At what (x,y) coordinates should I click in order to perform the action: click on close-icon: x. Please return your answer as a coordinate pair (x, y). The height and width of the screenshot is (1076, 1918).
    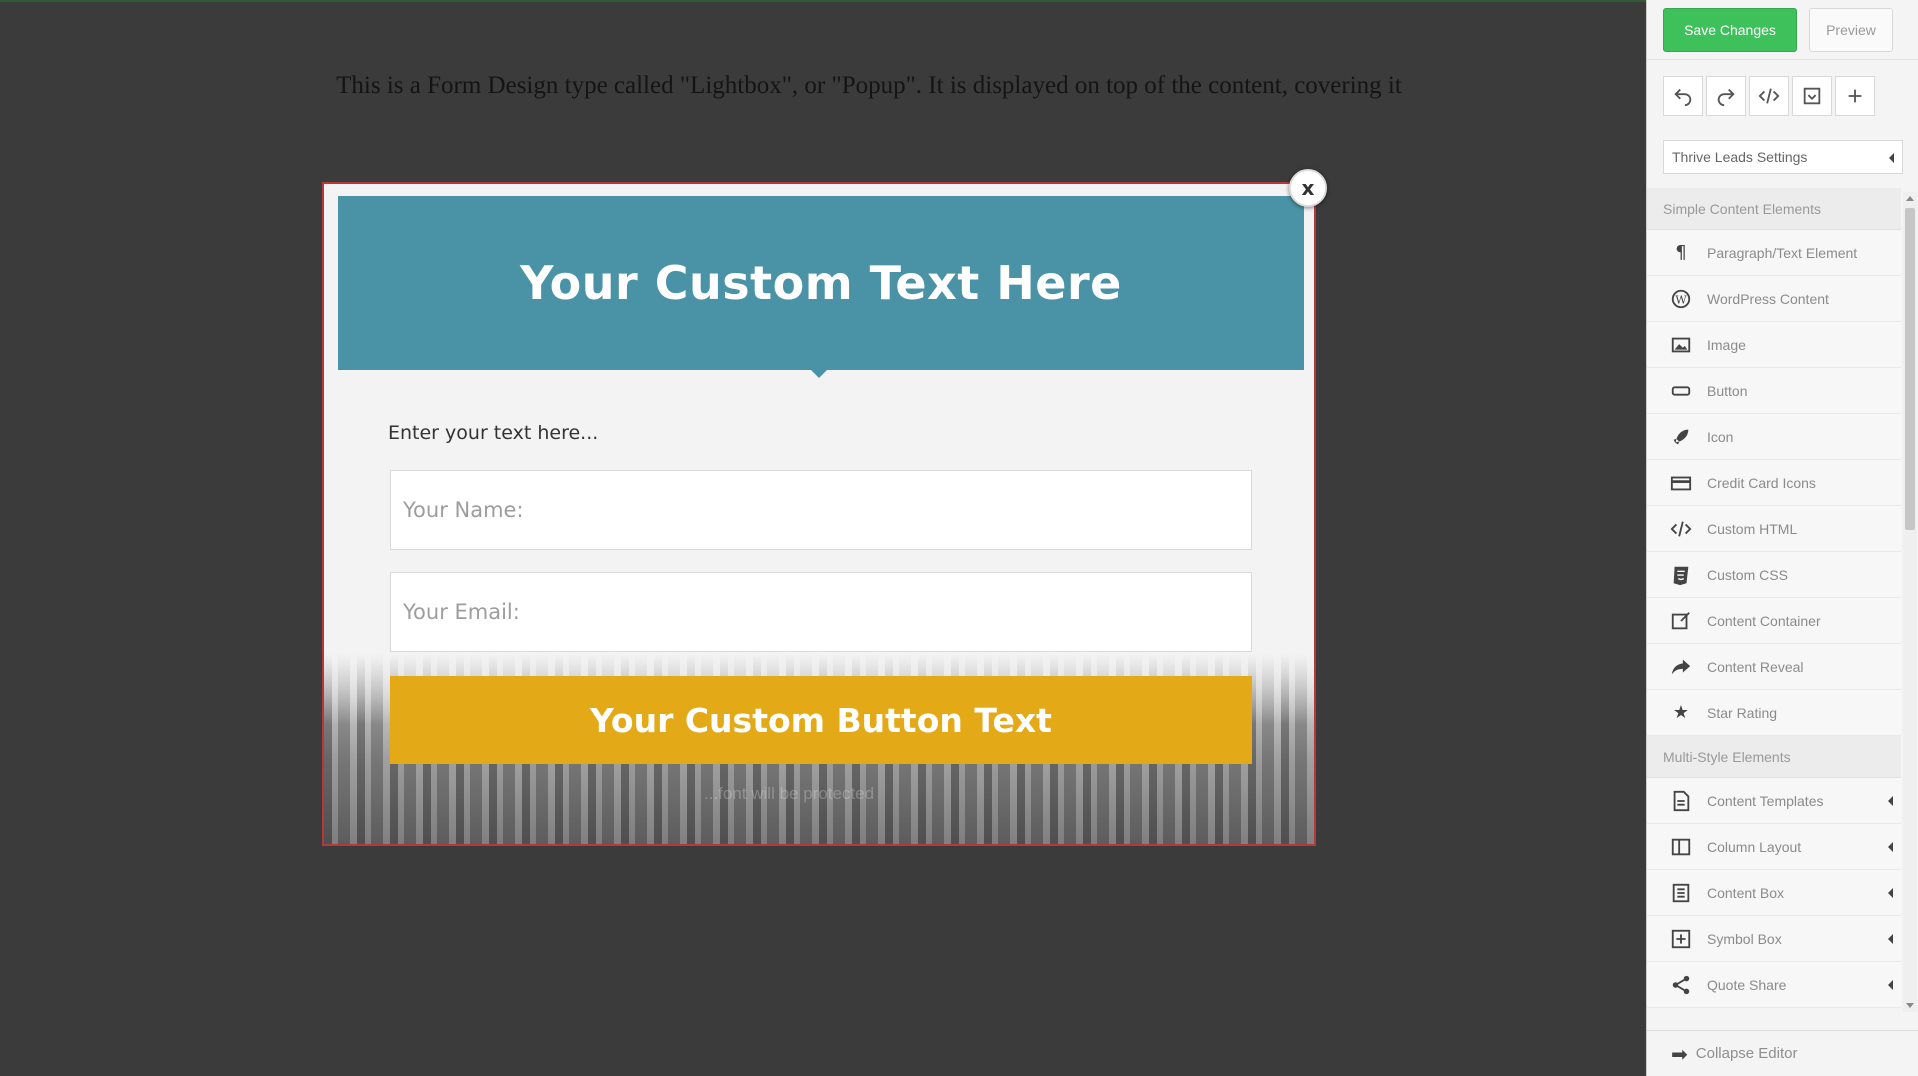
    Looking at the image, I should click on (1308, 188).